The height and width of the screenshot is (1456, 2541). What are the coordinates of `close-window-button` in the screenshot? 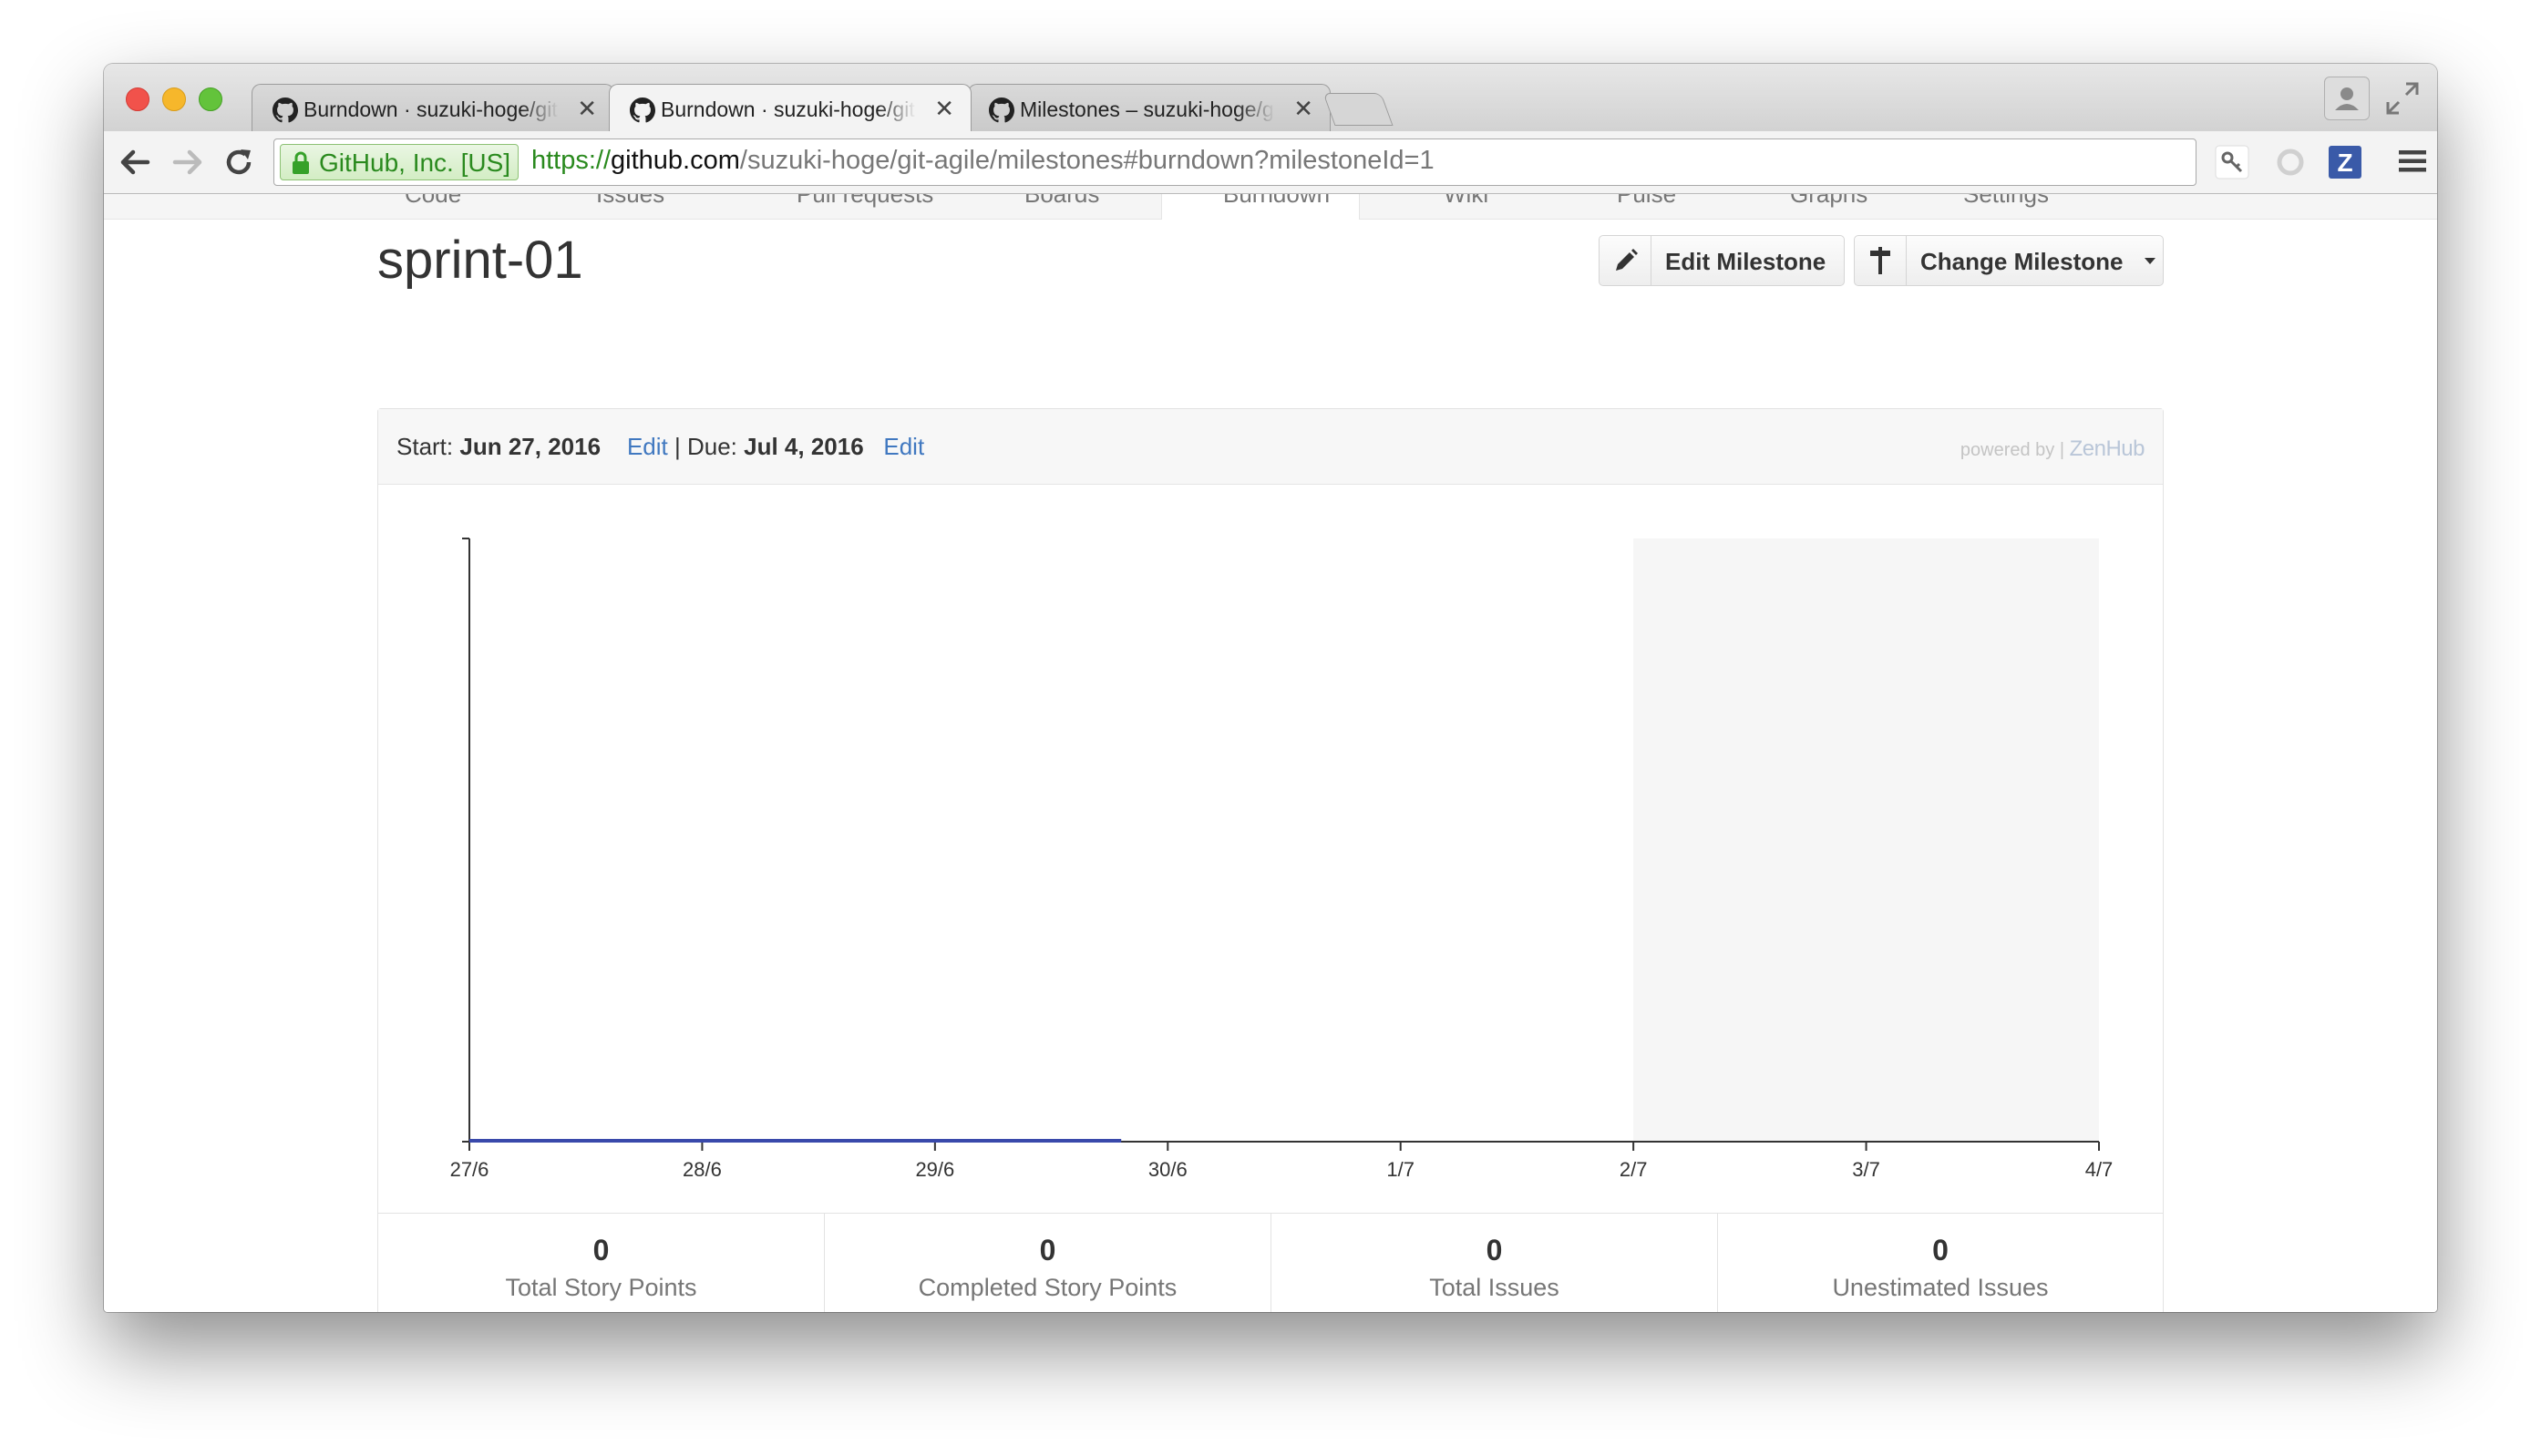 It's located at (137, 99).